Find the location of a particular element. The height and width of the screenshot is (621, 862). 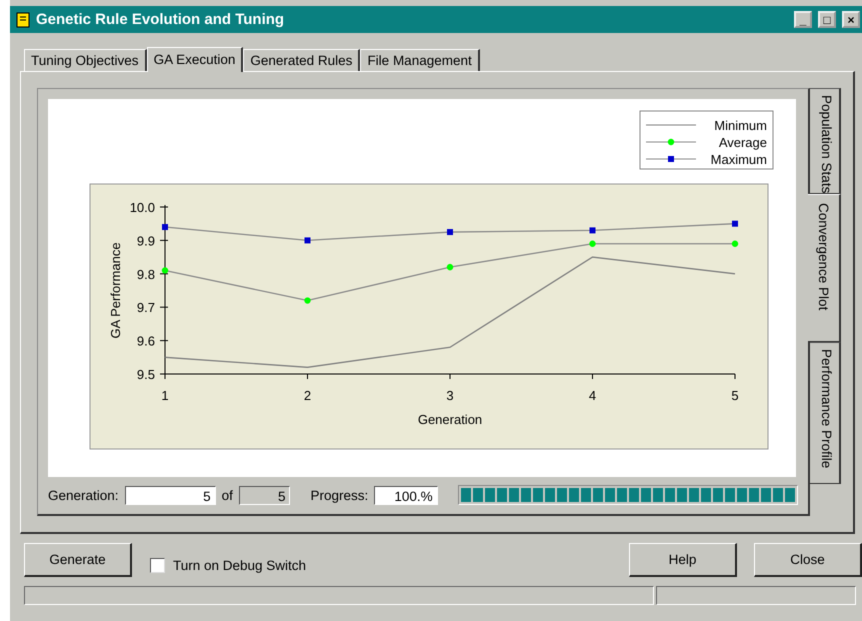

axis-tick-label: 2 is located at coordinates (308, 395).